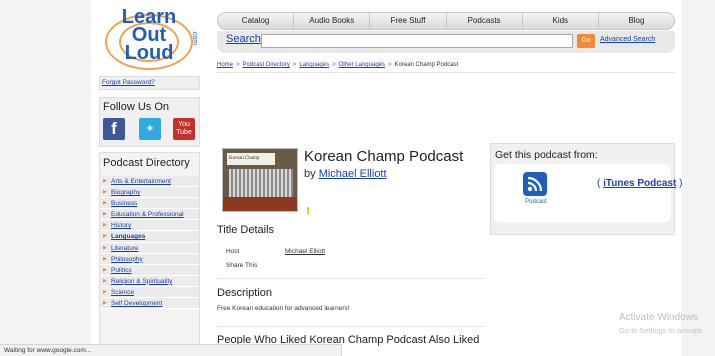  I want to click on directory-item-religion: Religion & Spirituality, so click(149, 281).